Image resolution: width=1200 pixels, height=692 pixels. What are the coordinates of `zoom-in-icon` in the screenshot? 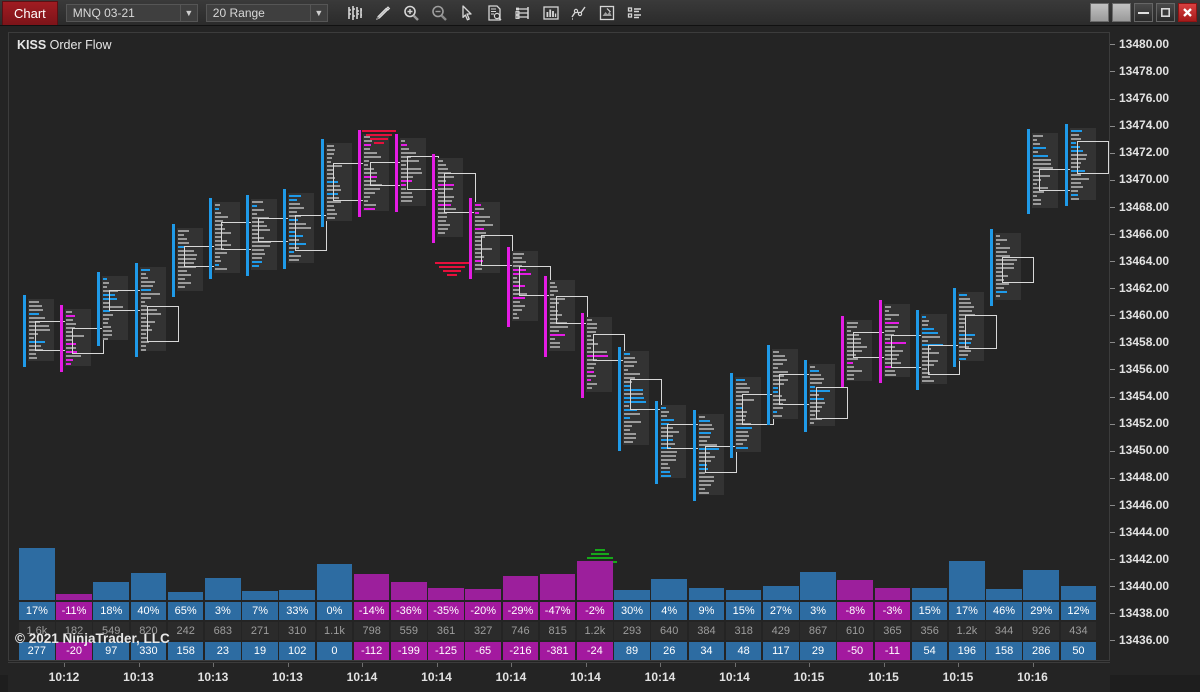 It's located at (411, 13).